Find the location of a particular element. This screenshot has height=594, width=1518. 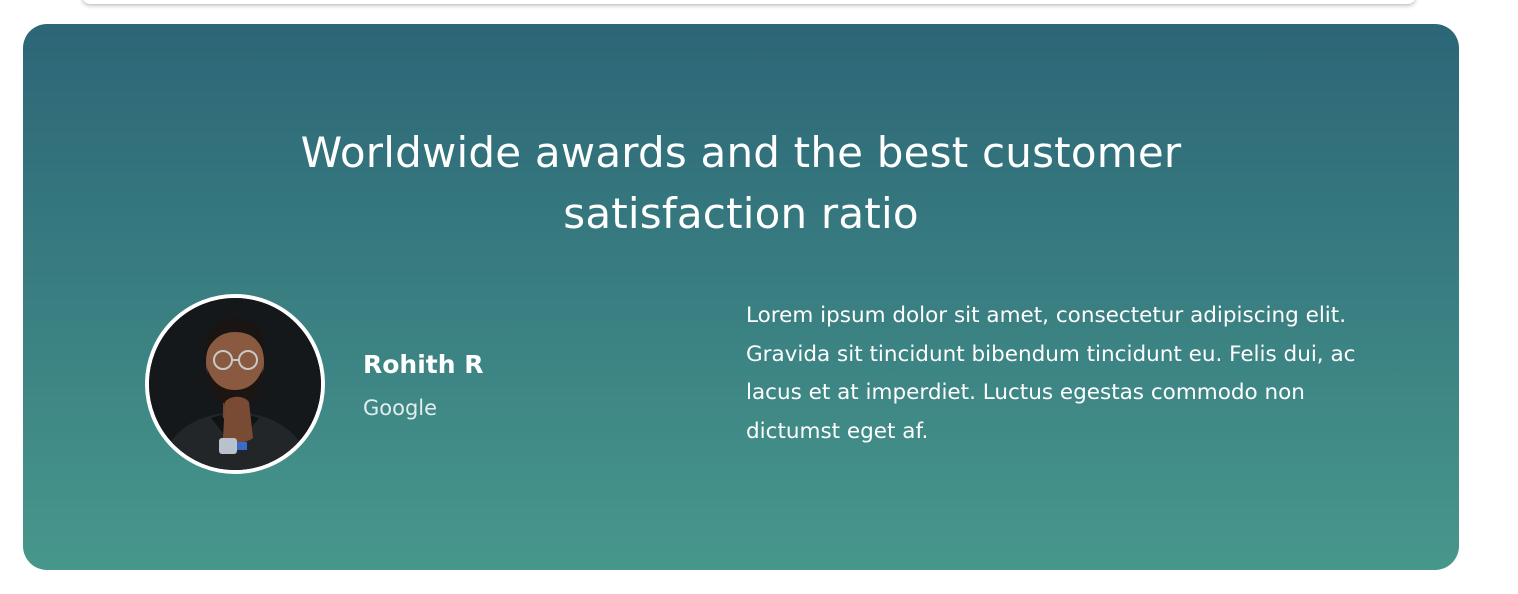

avatar-portrait-image is located at coordinates (235, 384).